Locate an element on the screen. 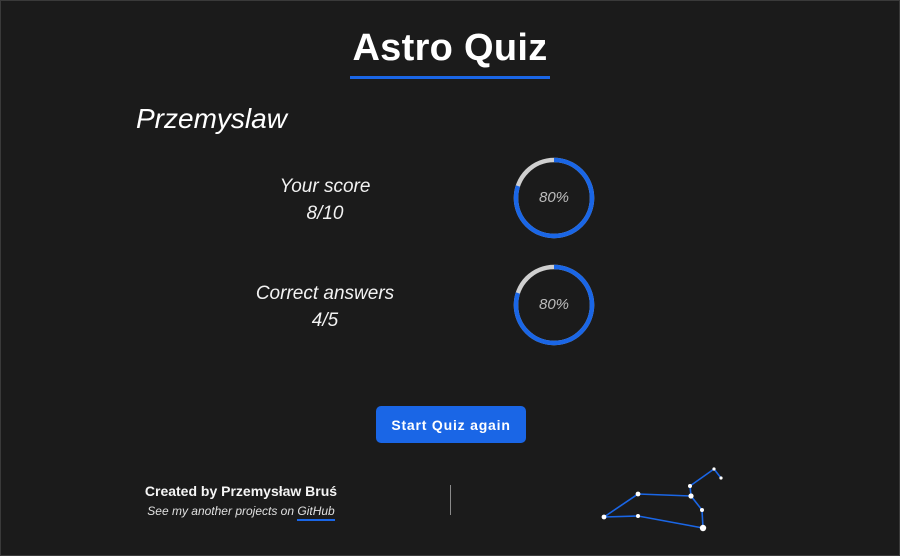  correct-label: Correct answers is located at coordinates (325, 293).